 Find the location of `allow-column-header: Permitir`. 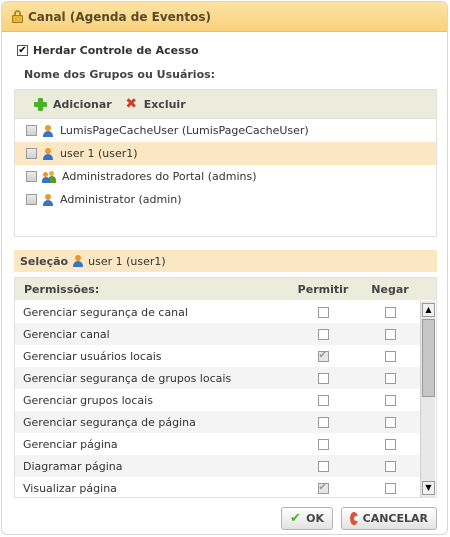

allow-column-header: Permitir is located at coordinates (323, 289).